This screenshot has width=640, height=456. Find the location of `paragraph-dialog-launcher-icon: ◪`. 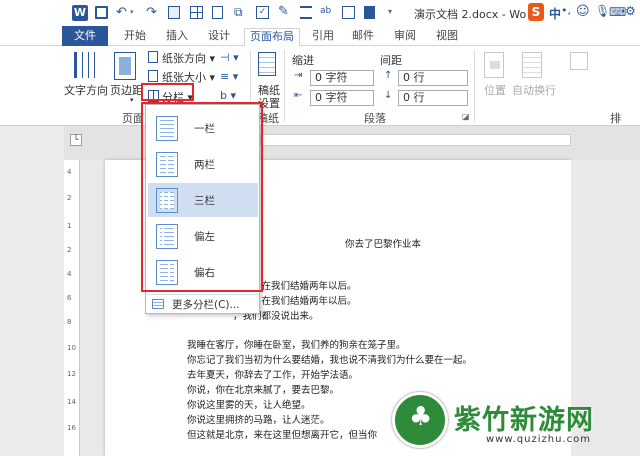

paragraph-dialog-launcher-icon: ◪ is located at coordinates (466, 116).